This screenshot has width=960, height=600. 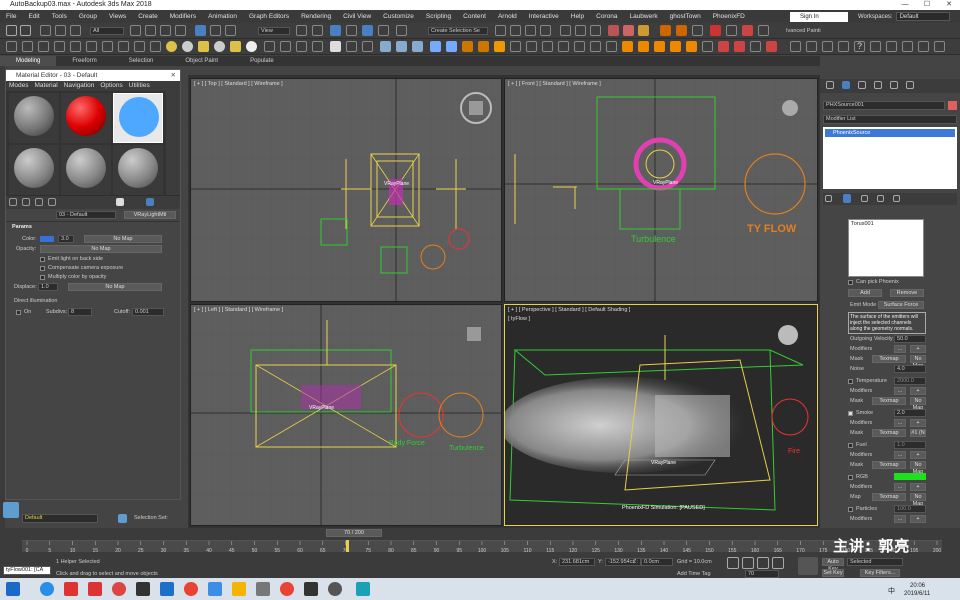 What do you see at coordinates (191, 589) in the screenshot?
I see `chrome-icon` at bounding box center [191, 589].